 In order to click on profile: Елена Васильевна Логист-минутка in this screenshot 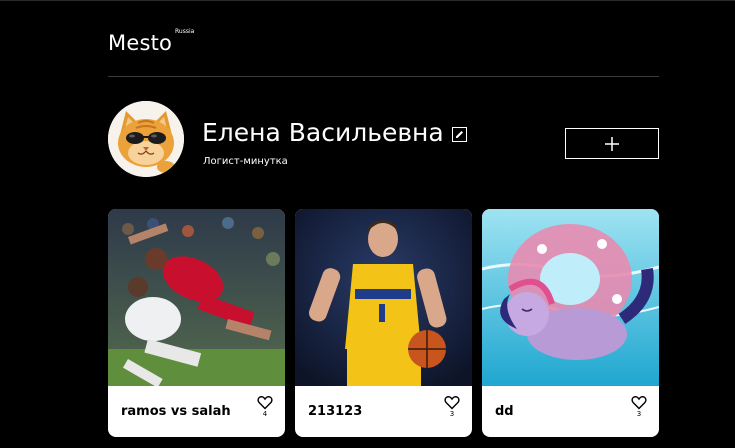, I will do `click(383, 139)`.